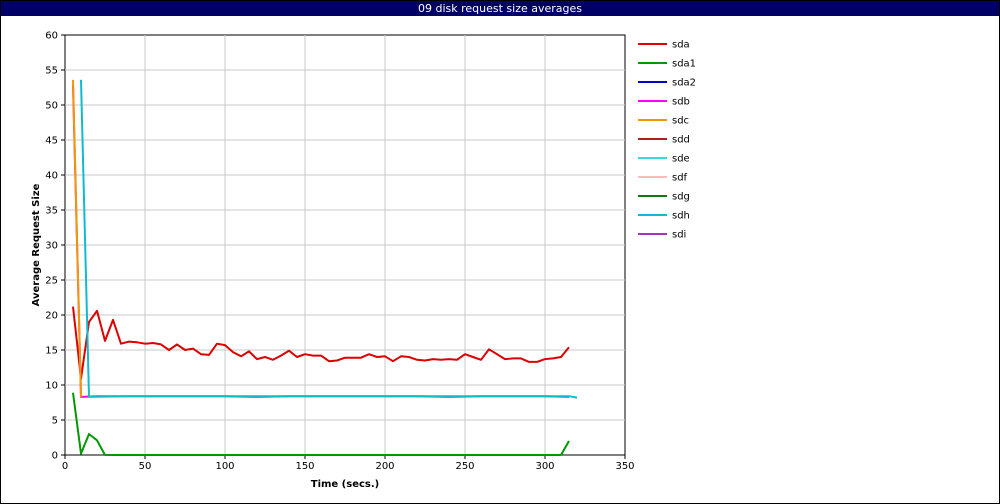  Describe the element at coordinates (36, 244) in the screenshot. I see `y-axis-label: Average Request Size` at that location.